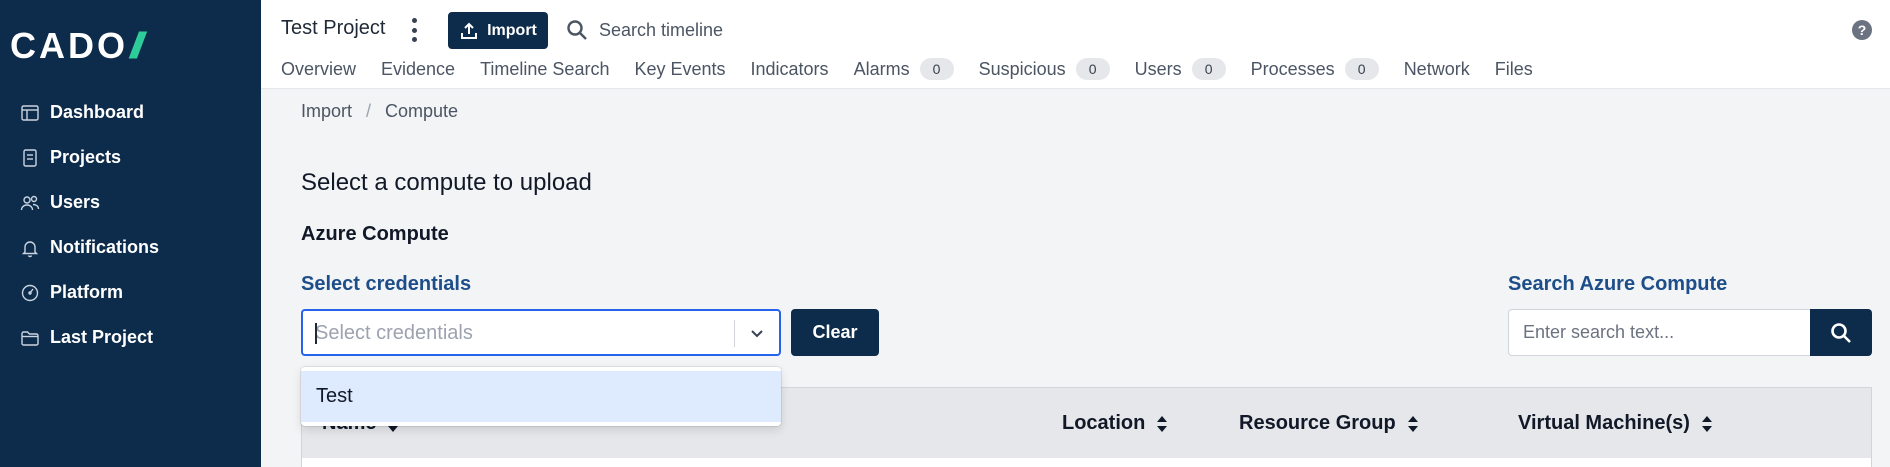 This screenshot has width=1890, height=467. I want to click on column-header-resource-group: Resource Group, so click(1329, 423).